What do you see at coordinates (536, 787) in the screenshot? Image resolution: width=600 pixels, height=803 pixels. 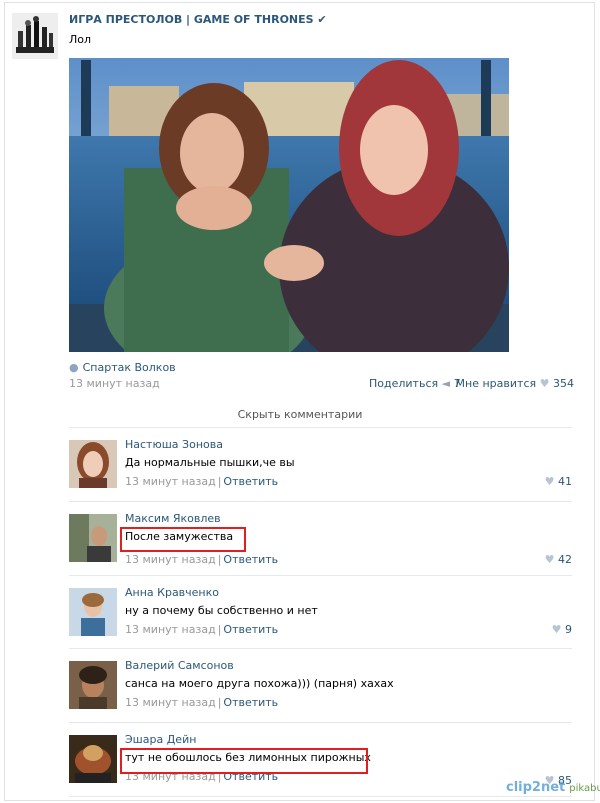 I see `watermark-clip2net: clip2net` at bounding box center [536, 787].